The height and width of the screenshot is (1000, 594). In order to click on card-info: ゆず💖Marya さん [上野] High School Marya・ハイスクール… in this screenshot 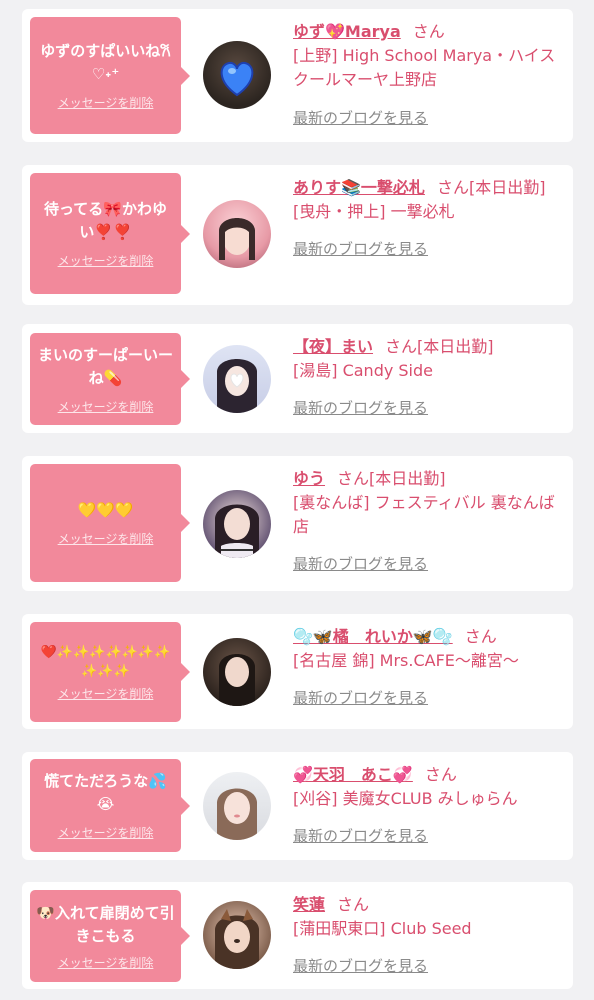, I will do `click(429, 74)`.